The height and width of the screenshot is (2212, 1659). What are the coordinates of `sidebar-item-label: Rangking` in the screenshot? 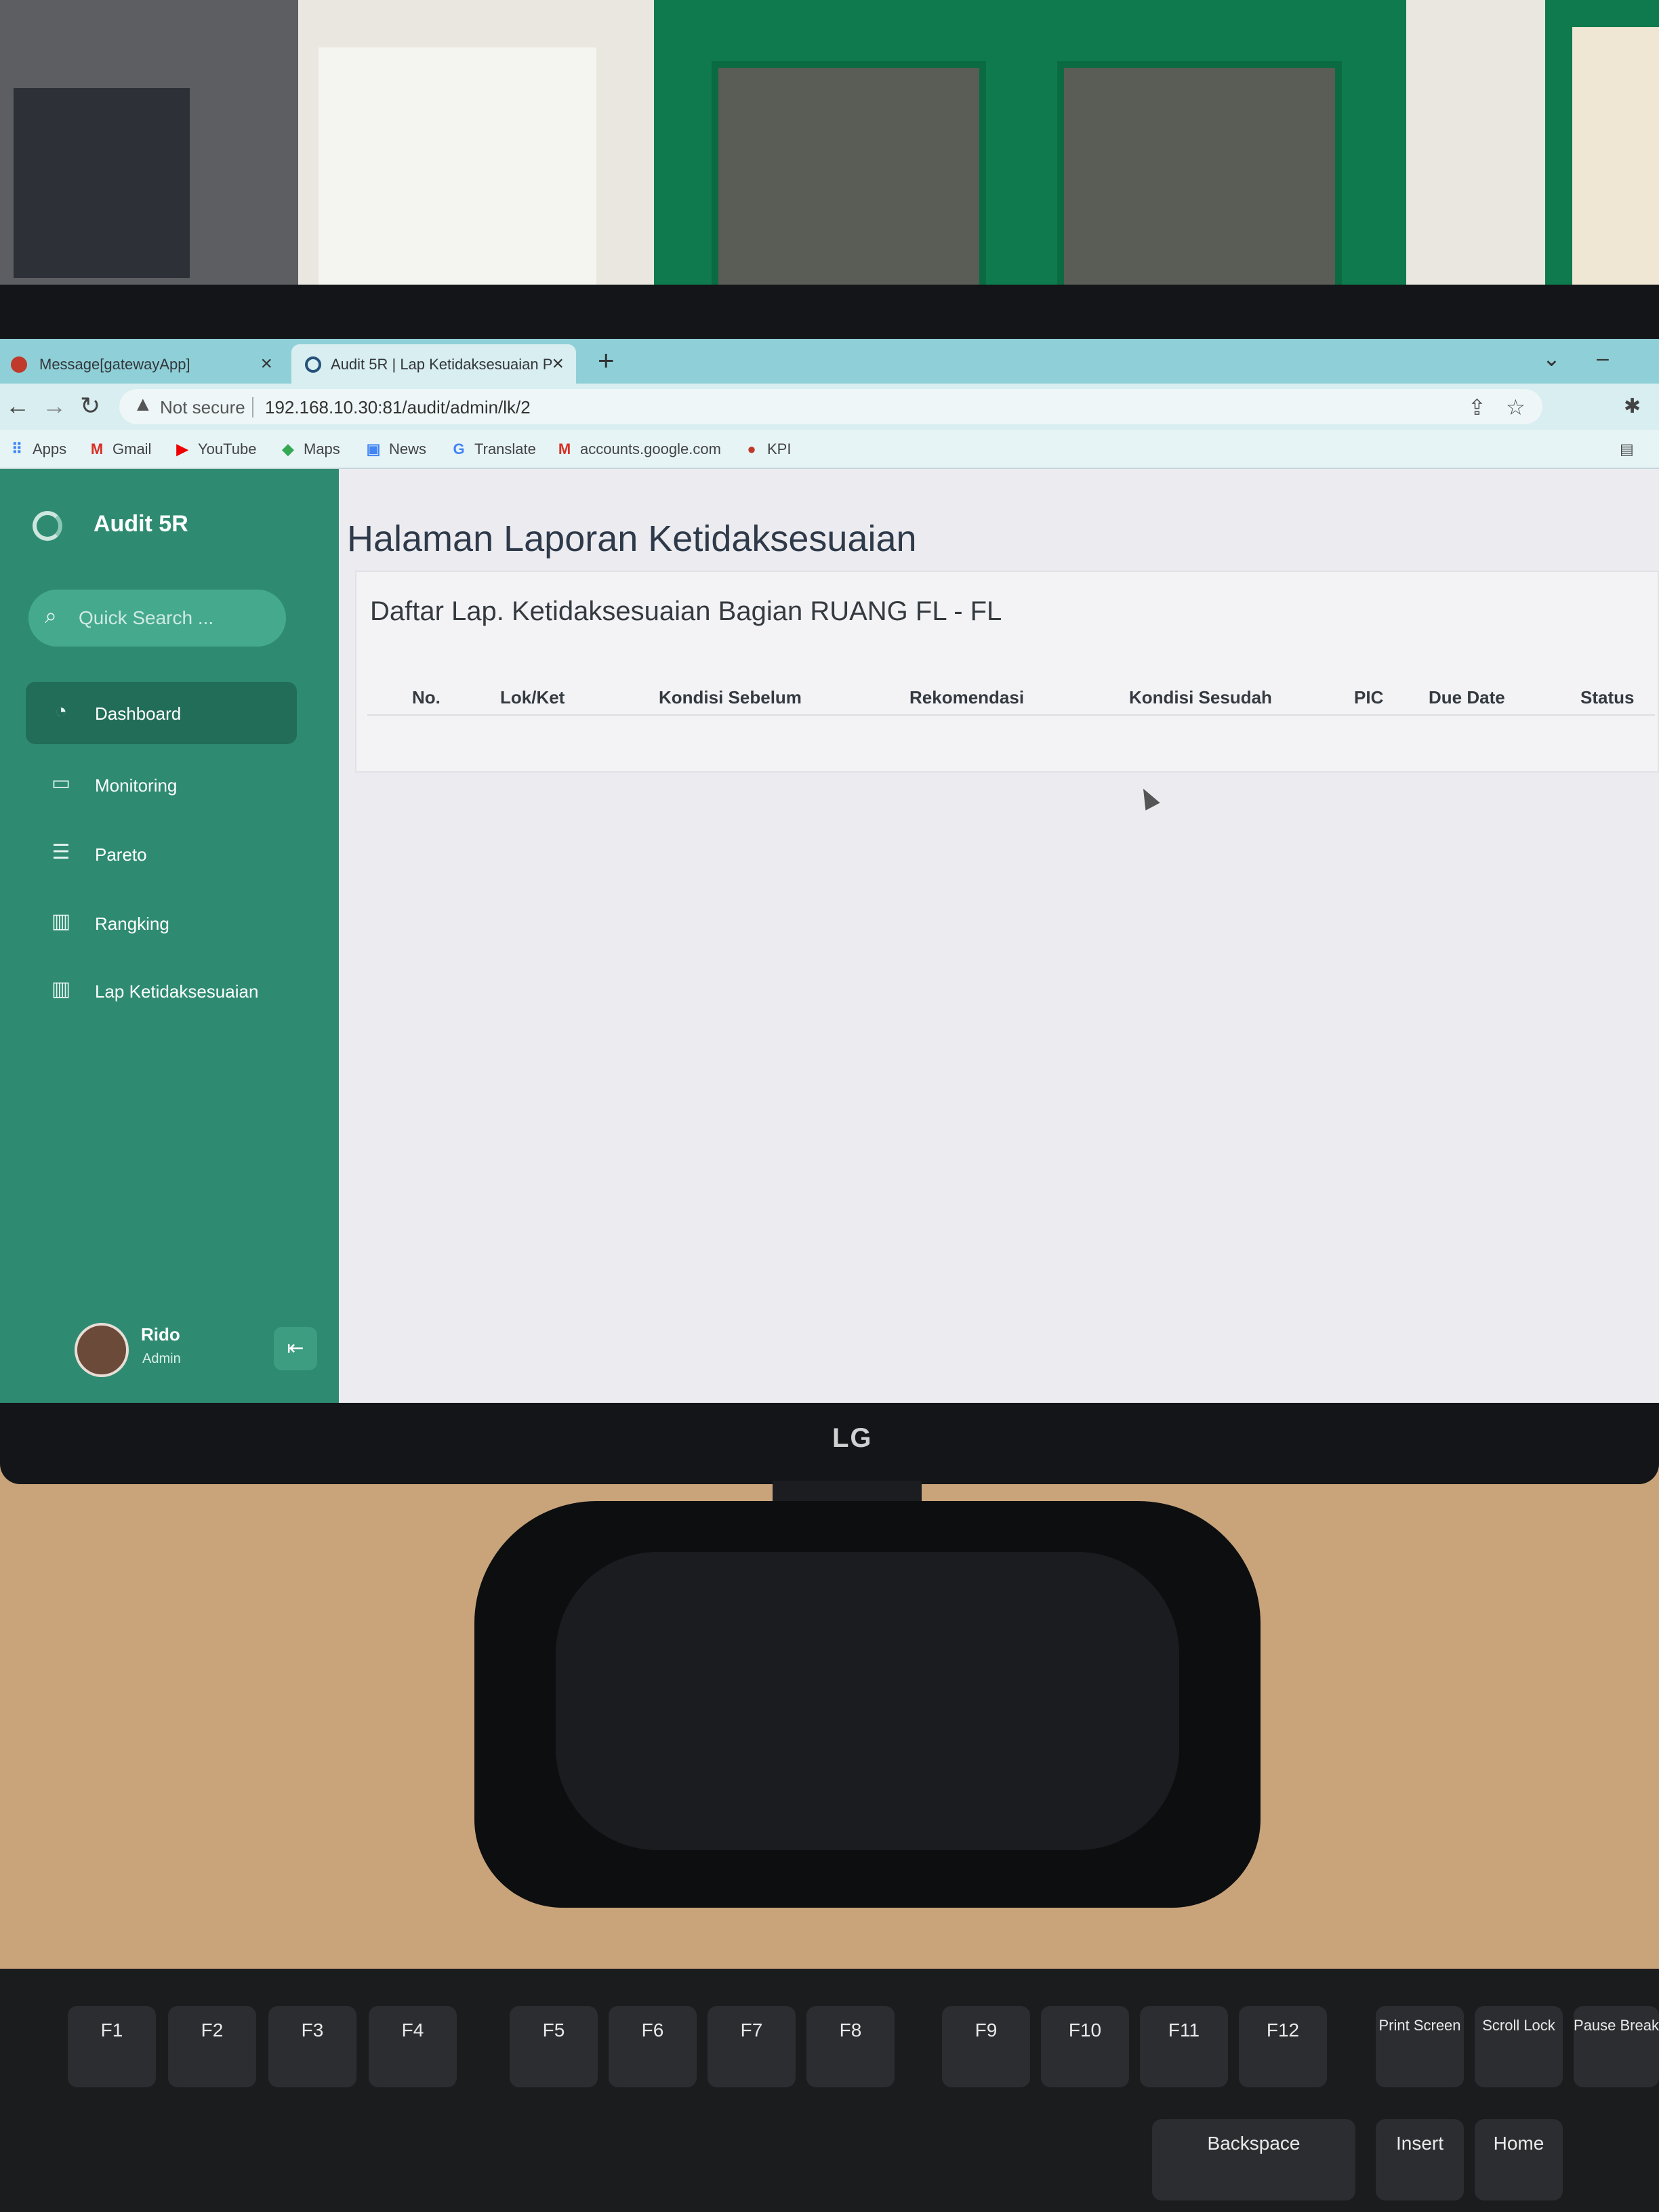 It's located at (132, 924).